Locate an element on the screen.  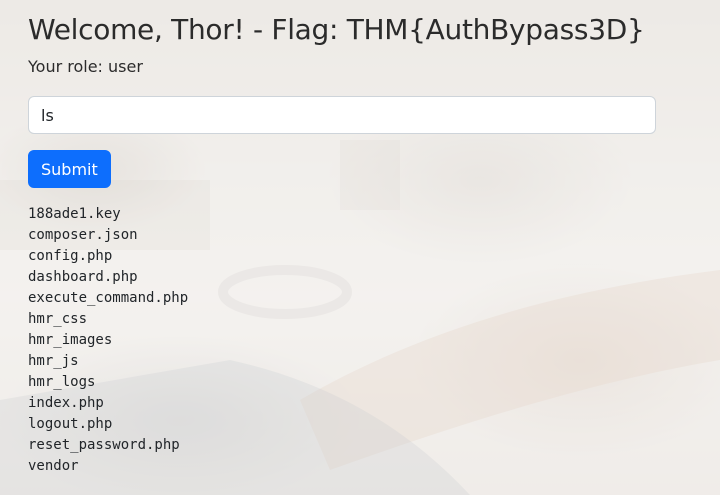
submit-button: Submit is located at coordinates (69, 169).